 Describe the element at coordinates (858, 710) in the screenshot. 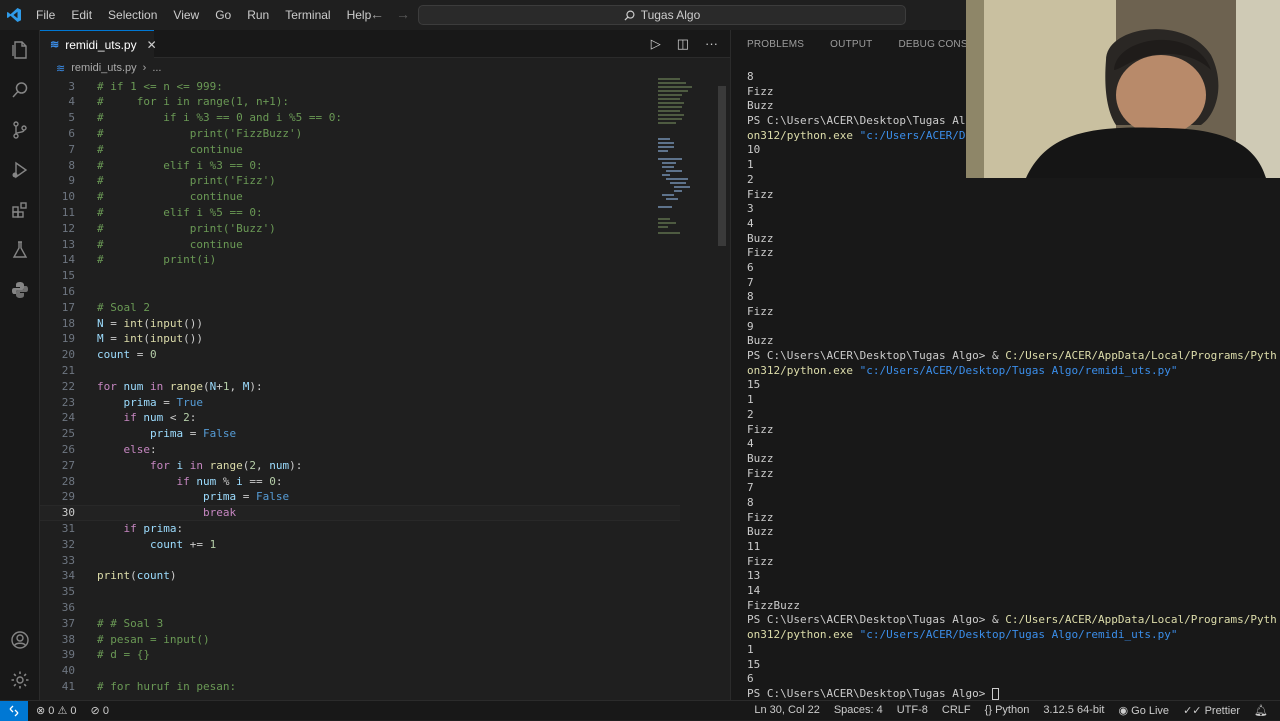

I see `indentation: Spaces: 4` at that location.